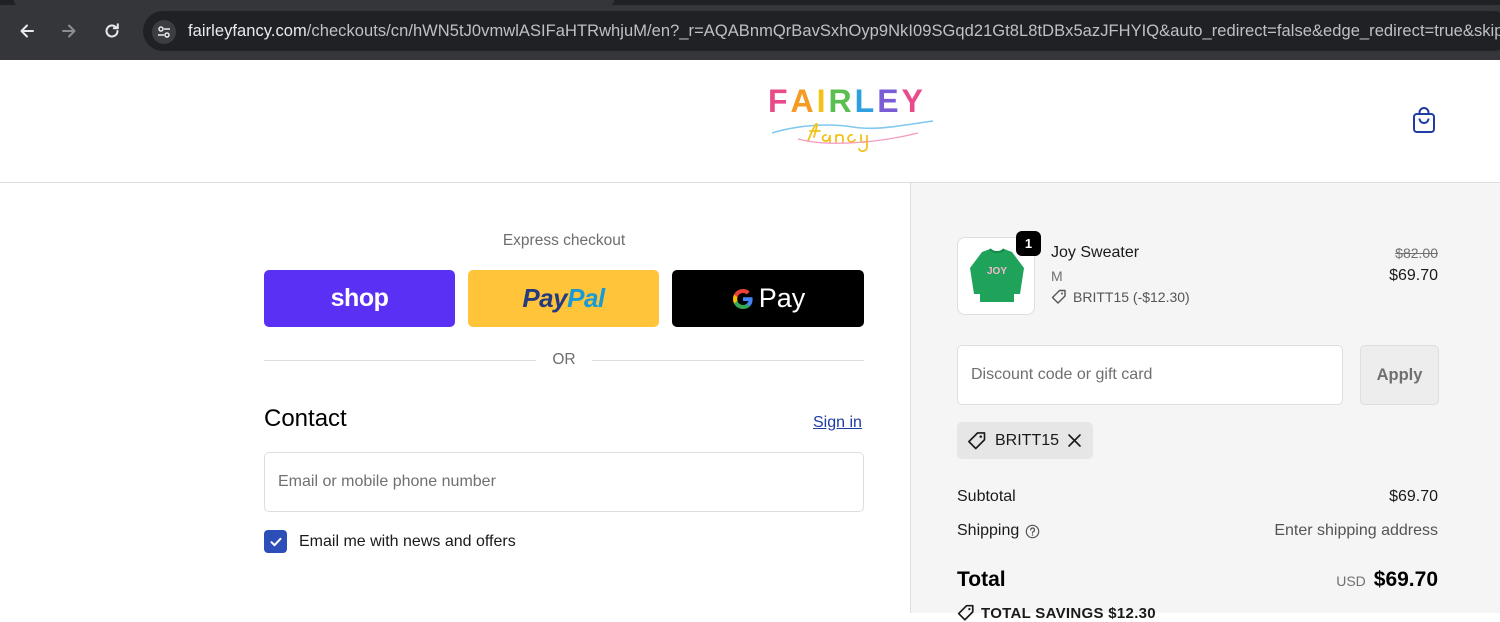 The width and height of the screenshot is (1500, 622). I want to click on site-info-button, so click(164, 32).